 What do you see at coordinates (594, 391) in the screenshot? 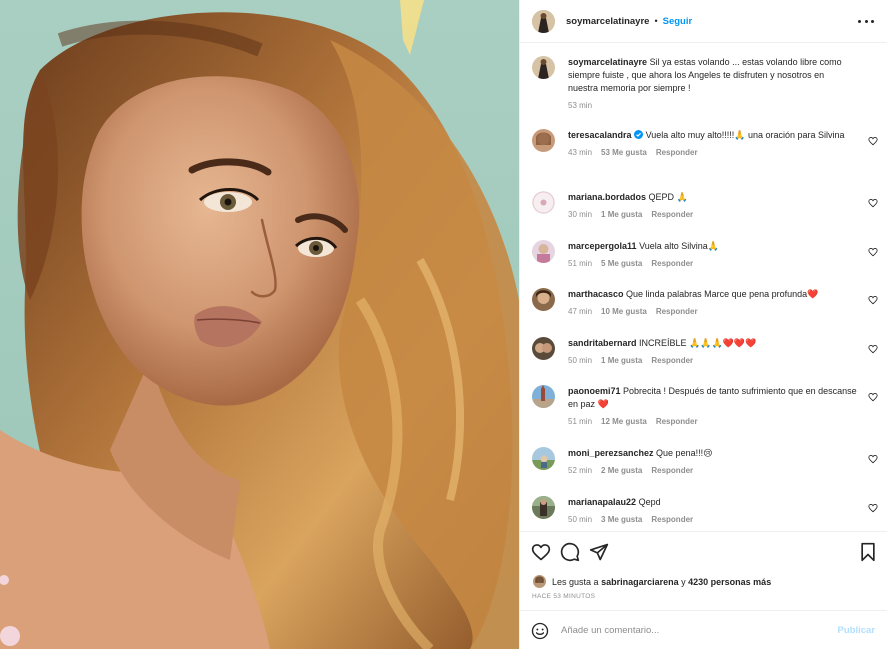
I see `comment-username: paonoemi71` at bounding box center [594, 391].